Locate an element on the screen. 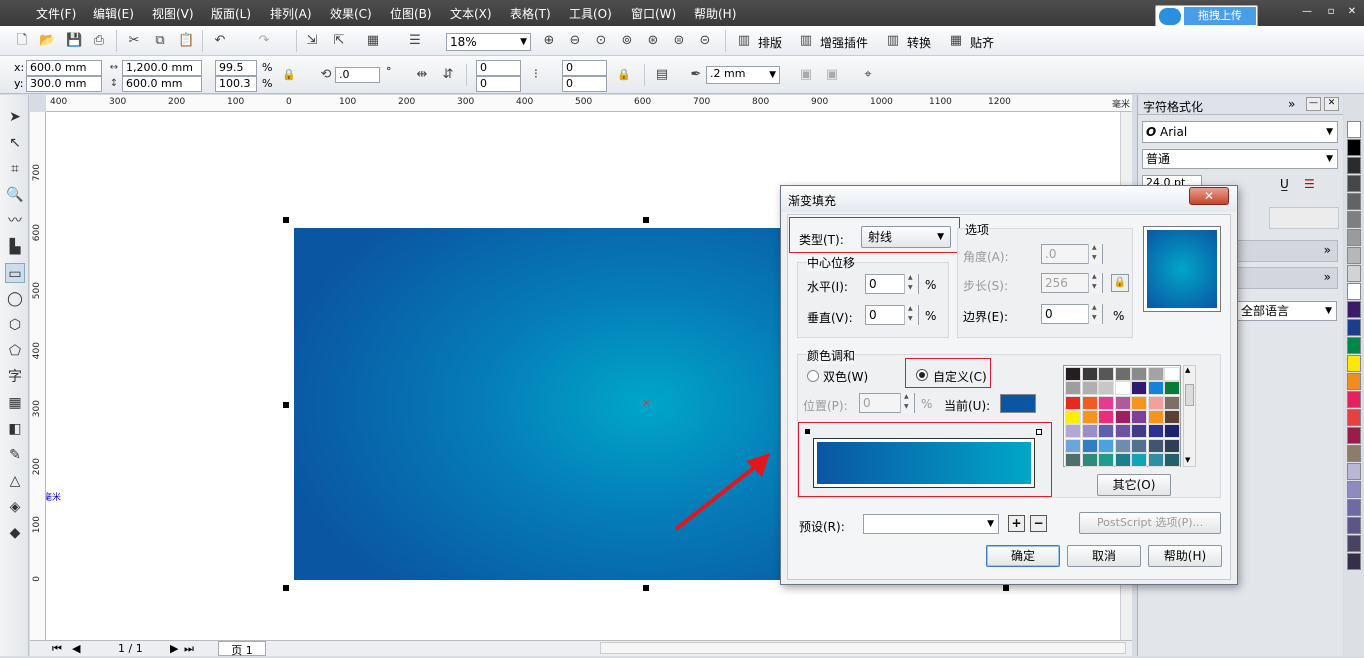 Image resolution: width=1364 pixels, height=658 pixels. expand-icon: » is located at coordinates (1291, 104).